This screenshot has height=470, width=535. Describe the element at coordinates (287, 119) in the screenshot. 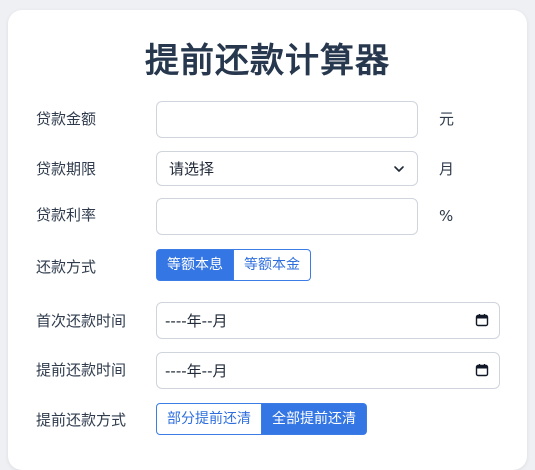

I see `loan-amount-input` at that location.